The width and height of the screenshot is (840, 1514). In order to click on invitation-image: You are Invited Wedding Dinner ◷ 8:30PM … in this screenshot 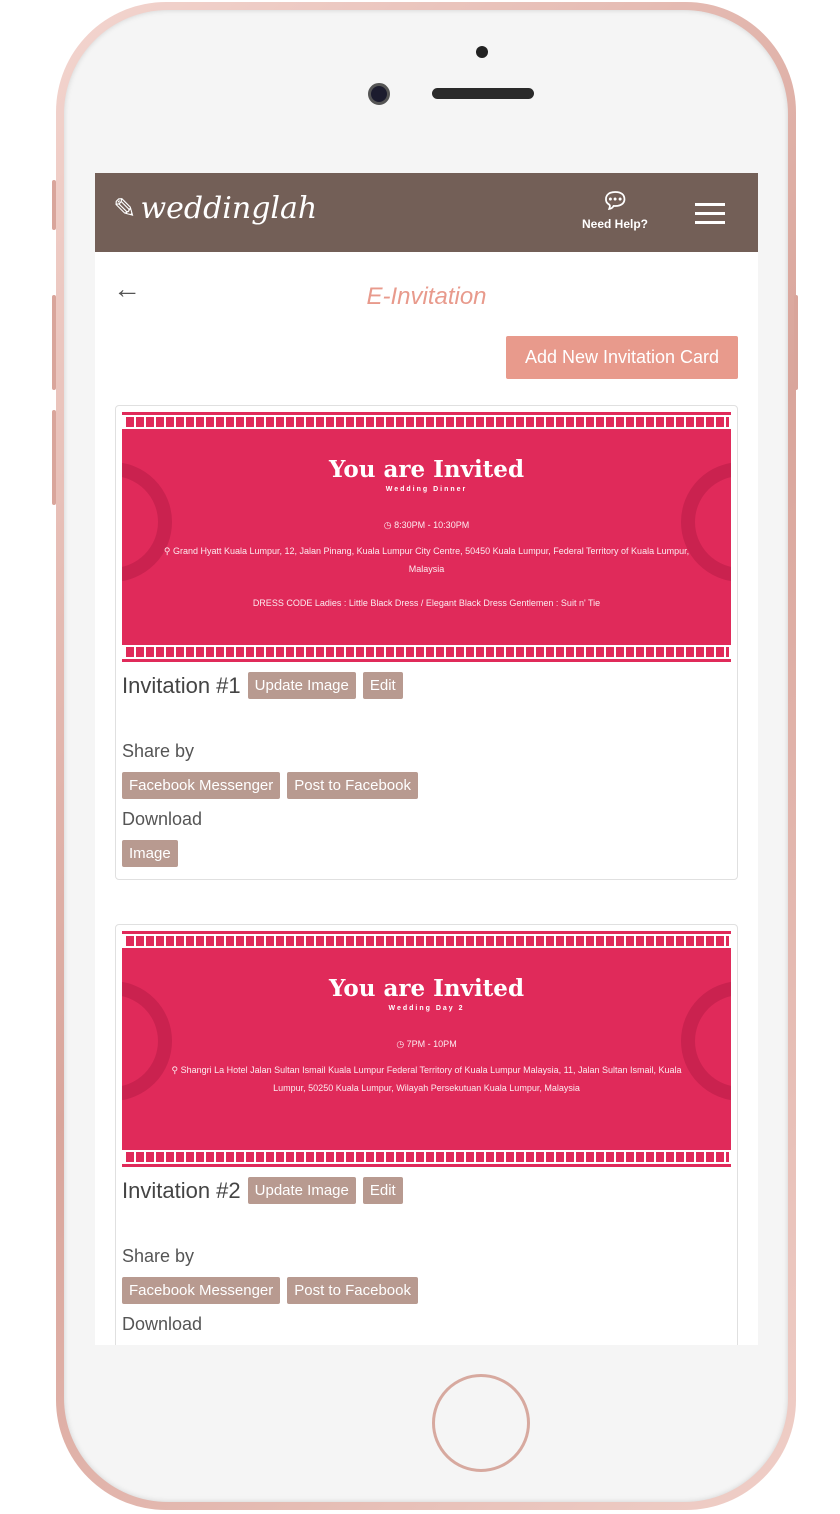, I will do `click(426, 537)`.